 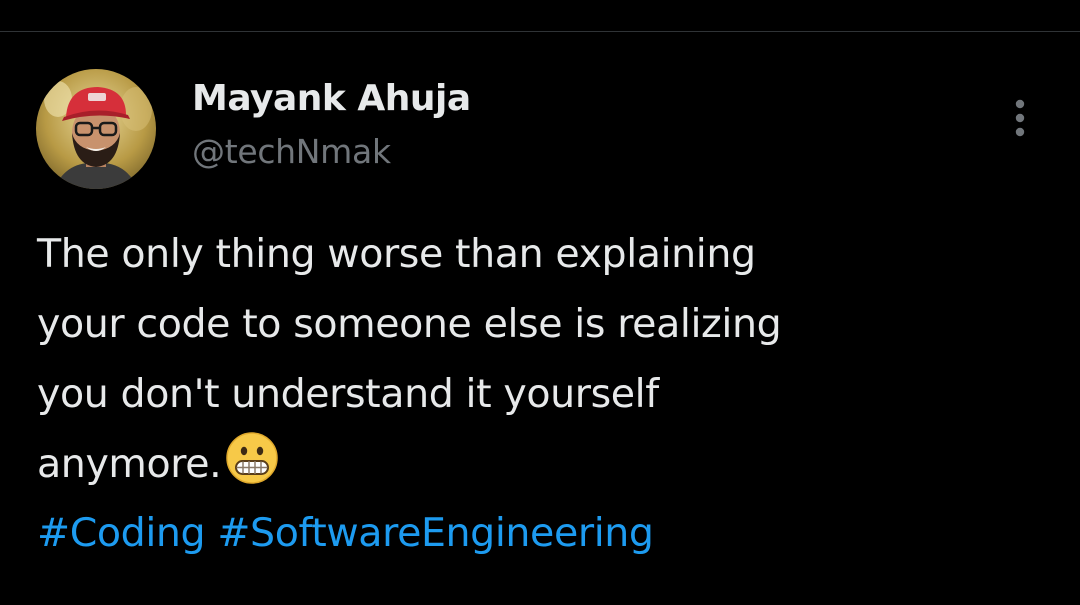 I want to click on grimacing-face-icon, so click(x=252, y=469).